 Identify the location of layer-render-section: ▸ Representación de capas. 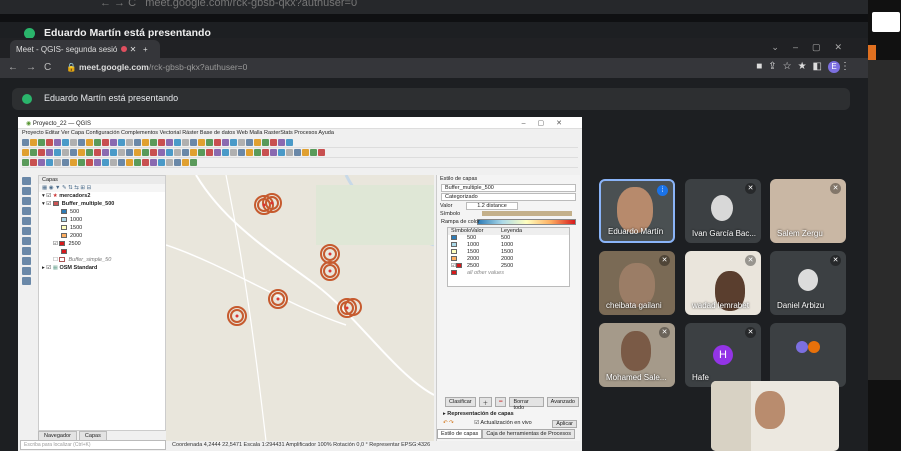
(478, 414).